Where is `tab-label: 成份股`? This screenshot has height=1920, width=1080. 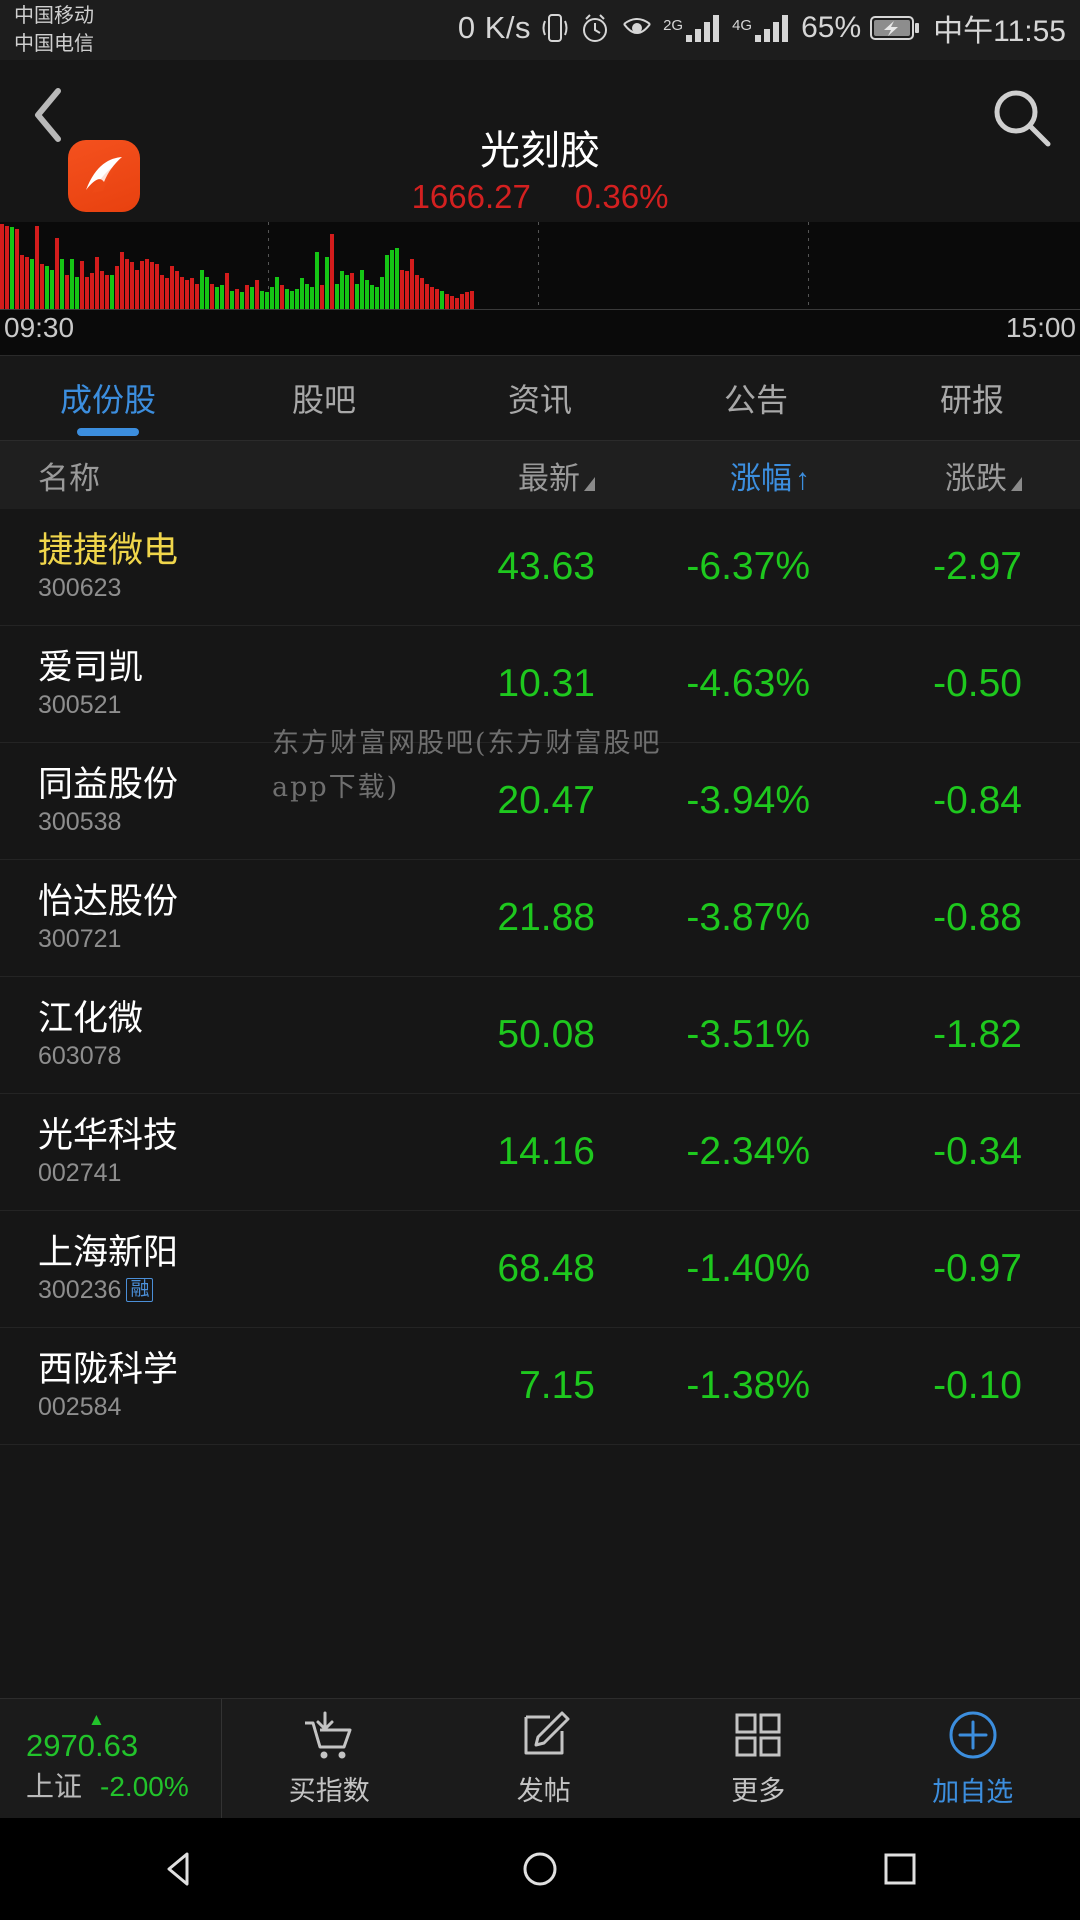 tab-label: 成份股 is located at coordinates (107, 400).